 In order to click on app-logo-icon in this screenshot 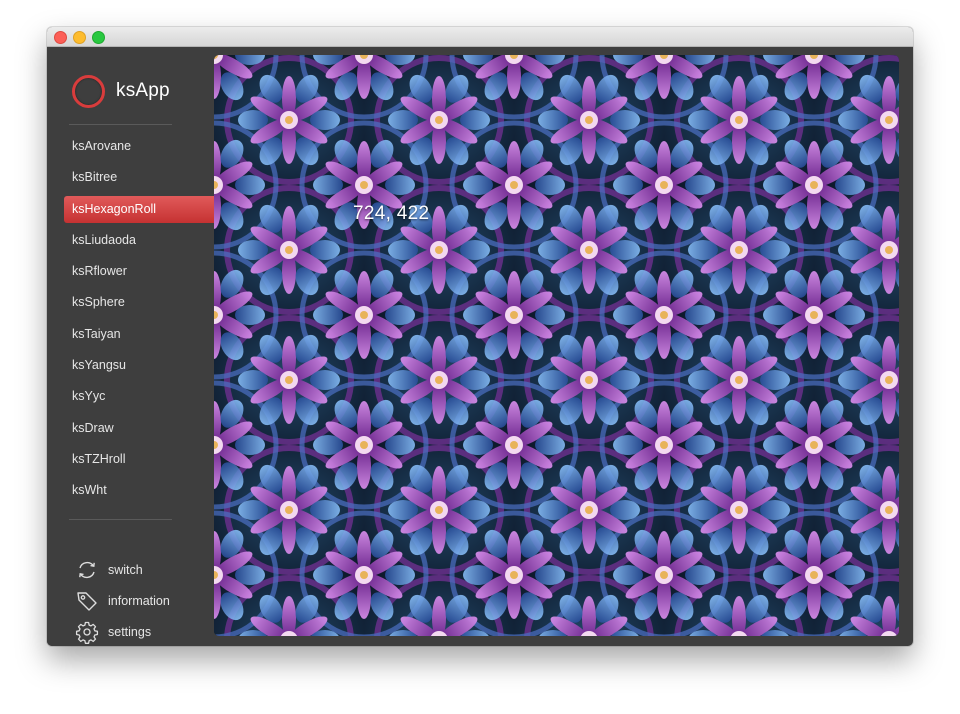, I will do `click(88, 91)`.